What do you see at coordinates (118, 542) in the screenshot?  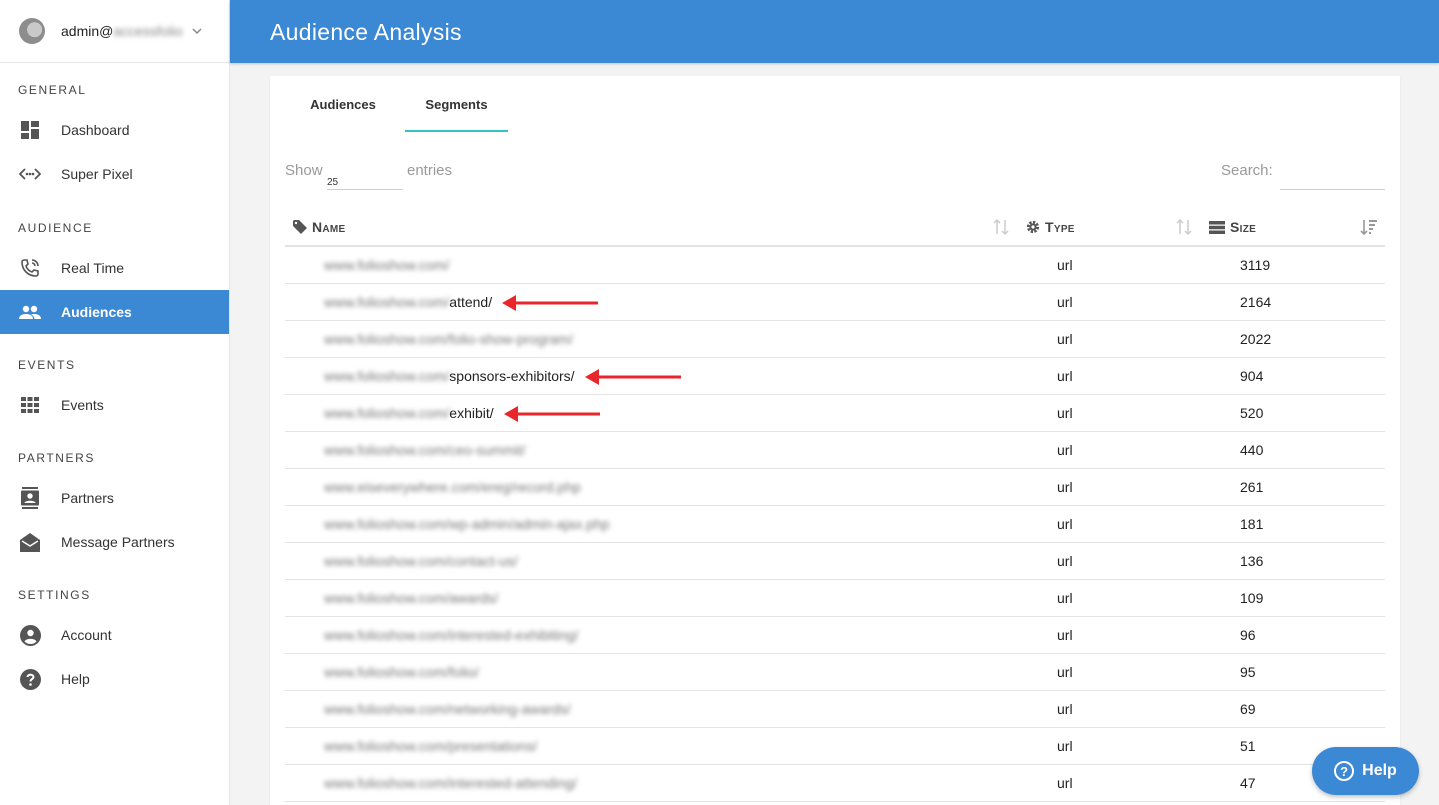 I see `sidebar-item-label: Message Partners` at bounding box center [118, 542].